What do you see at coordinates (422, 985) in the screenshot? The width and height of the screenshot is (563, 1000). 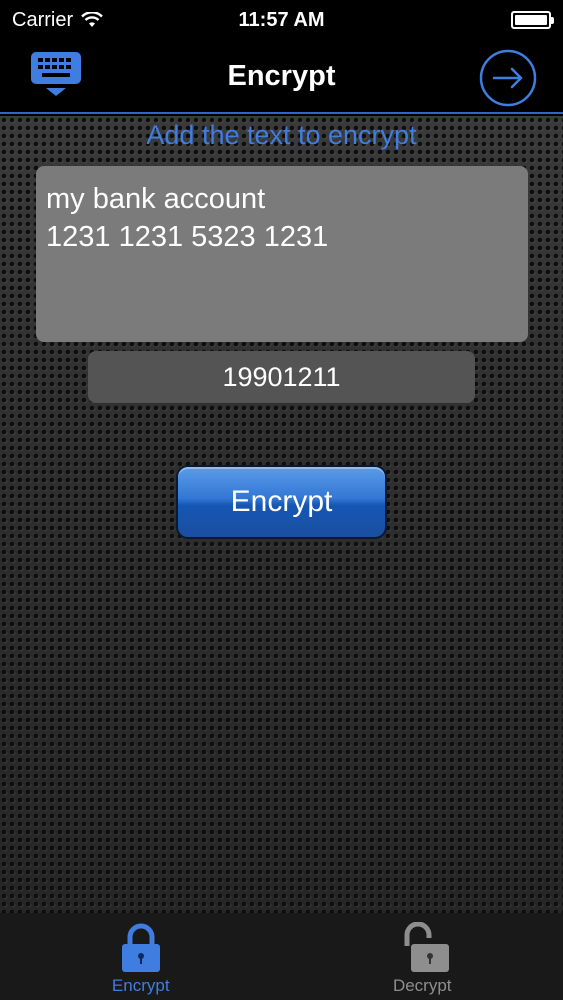 I see `tab-decrypt-label: Decrypt` at bounding box center [422, 985].